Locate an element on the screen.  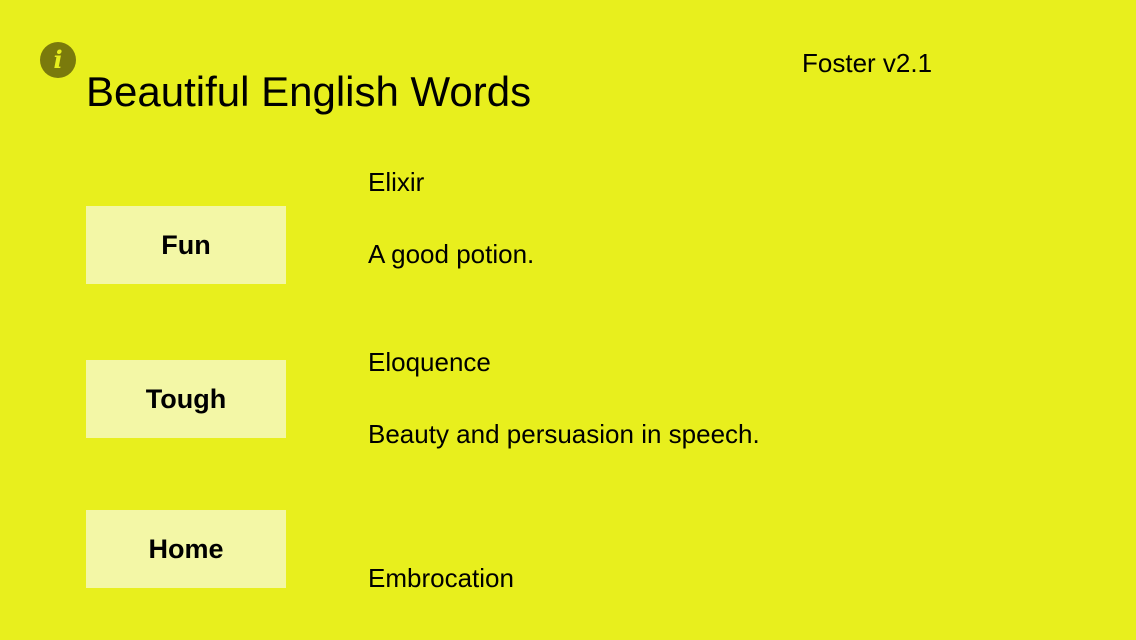
tough-button: Tough is located at coordinates (186, 399).